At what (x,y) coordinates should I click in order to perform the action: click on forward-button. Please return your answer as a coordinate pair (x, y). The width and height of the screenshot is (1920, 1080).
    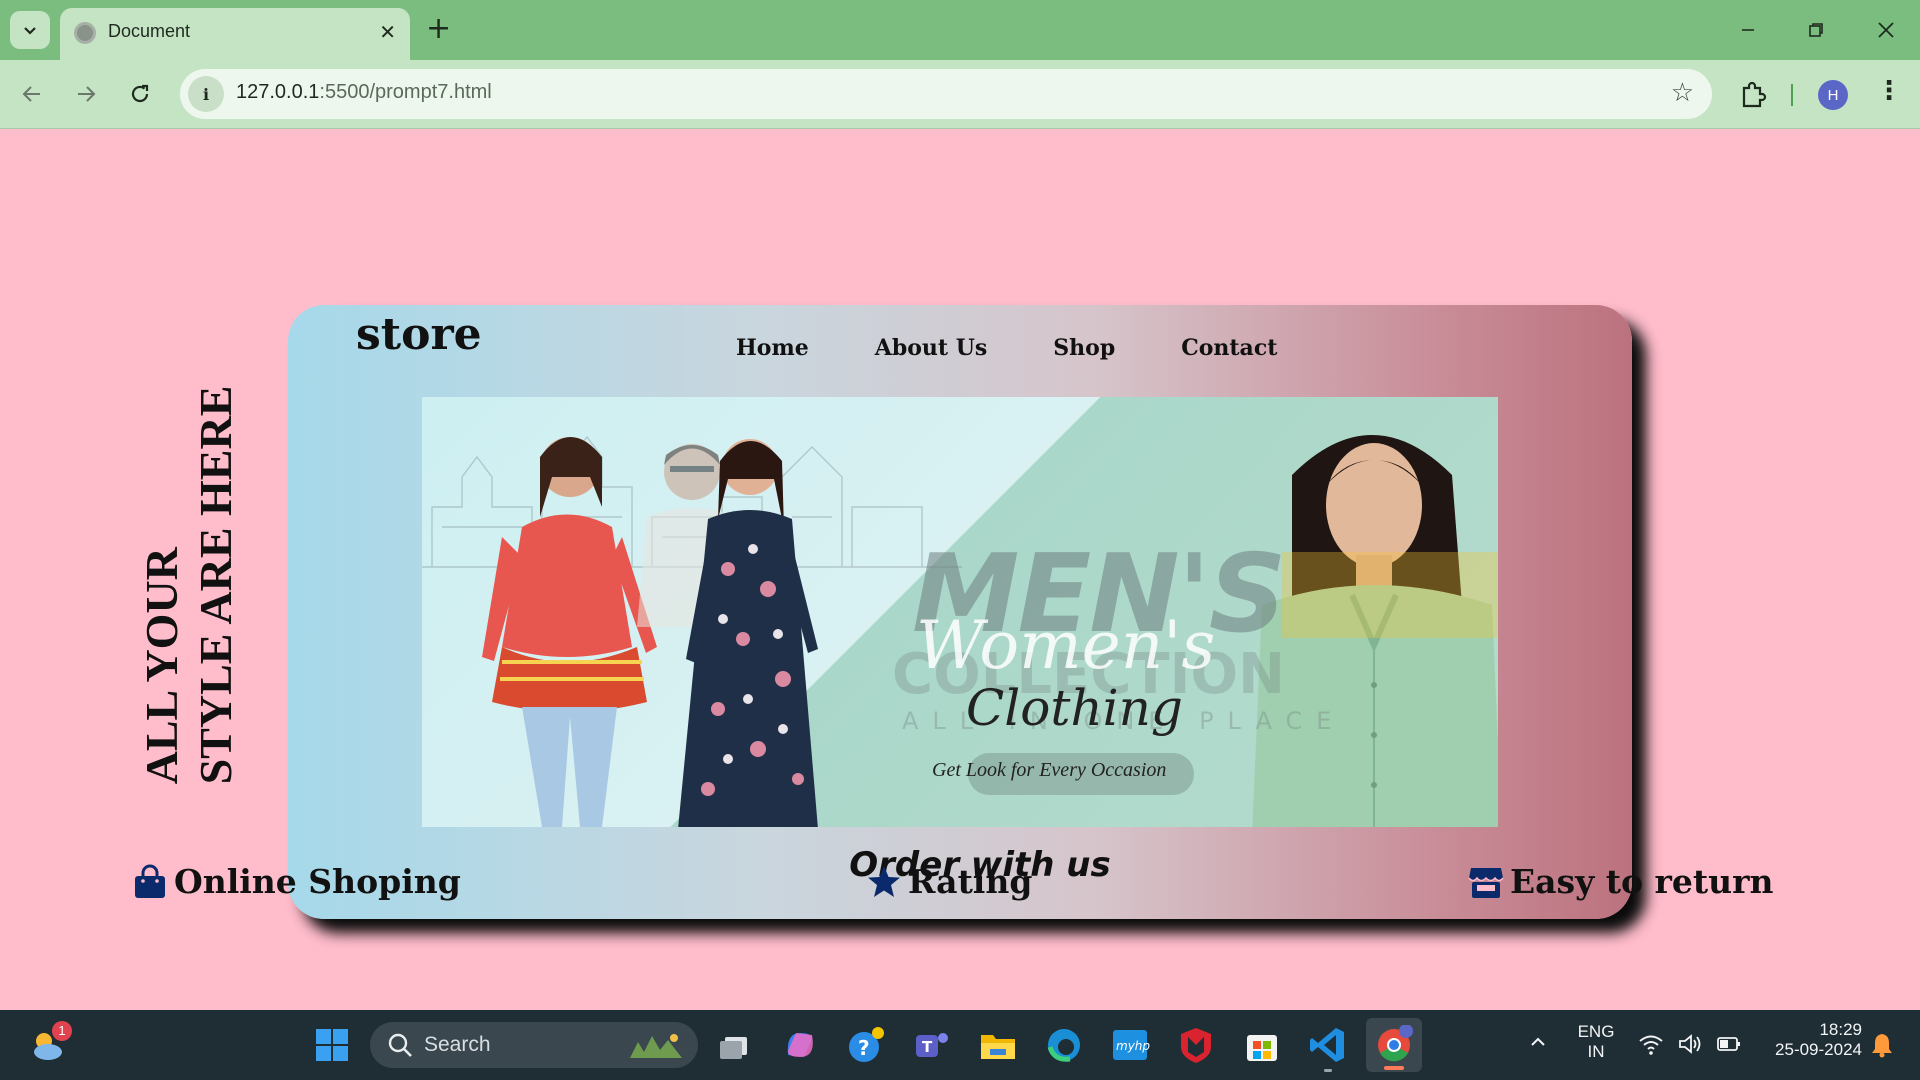
    Looking at the image, I should click on (86, 94).